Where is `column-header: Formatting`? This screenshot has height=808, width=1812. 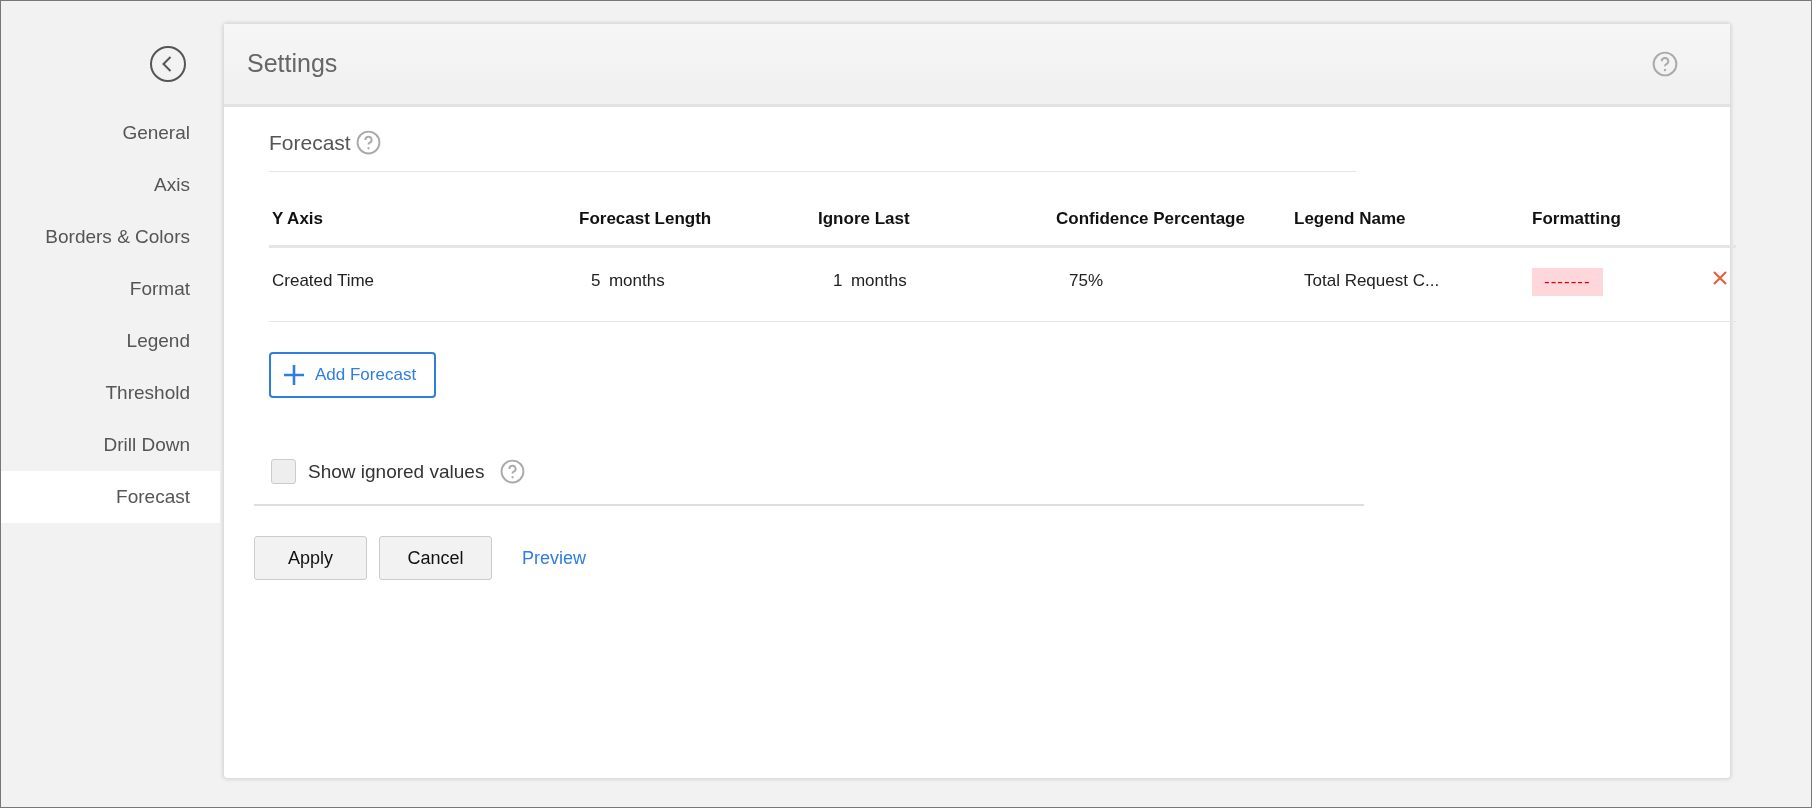
column-header: Formatting is located at coordinates (1619, 209).